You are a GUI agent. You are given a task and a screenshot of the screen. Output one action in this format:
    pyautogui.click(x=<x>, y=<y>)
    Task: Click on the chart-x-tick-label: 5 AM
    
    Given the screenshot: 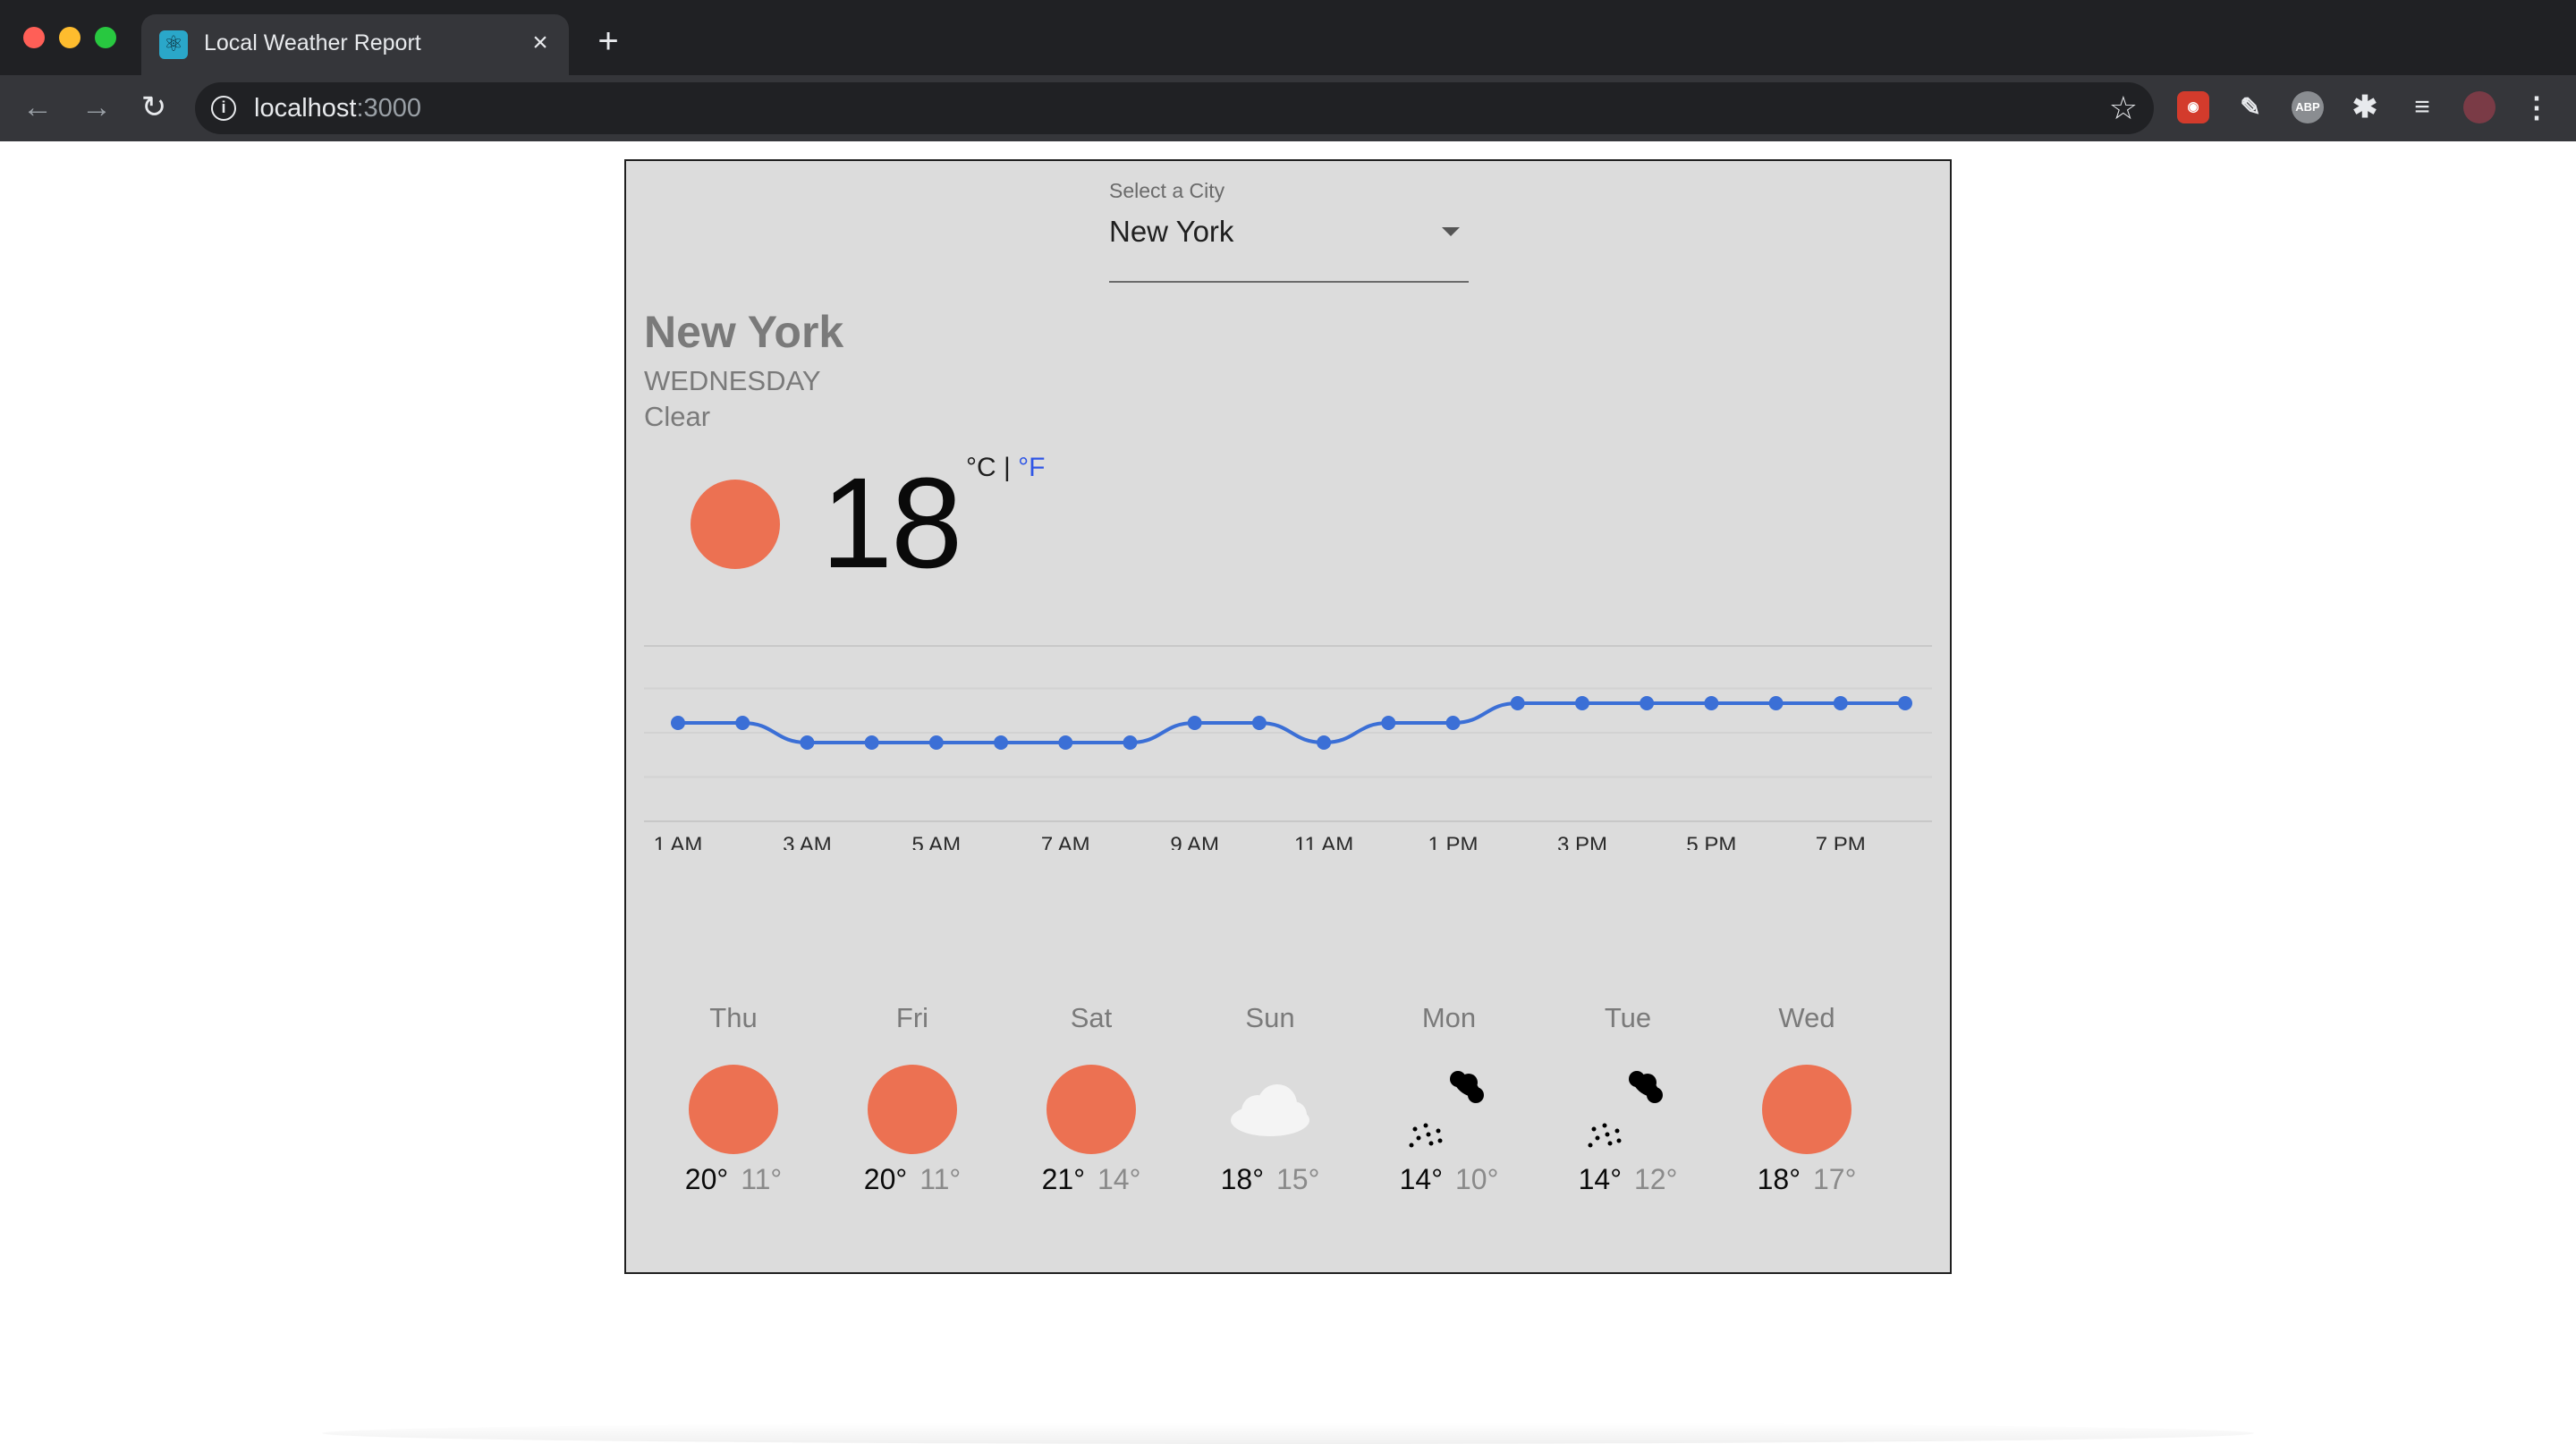 What is the action you would take?
    pyautogui.click(x=936, y=841)
    